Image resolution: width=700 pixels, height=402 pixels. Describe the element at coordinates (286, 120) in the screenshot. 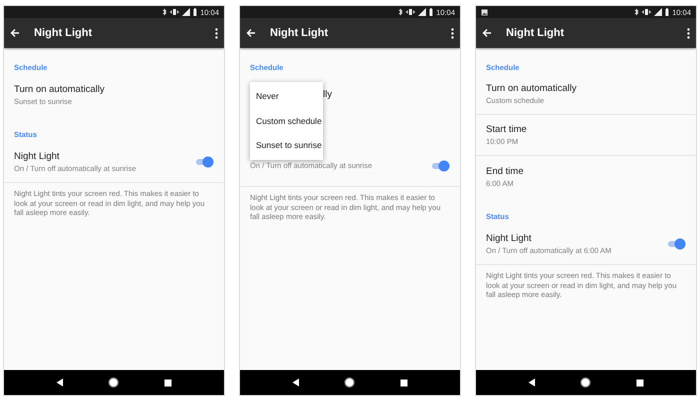

I see `menu-item: Custom schedule` at that location.